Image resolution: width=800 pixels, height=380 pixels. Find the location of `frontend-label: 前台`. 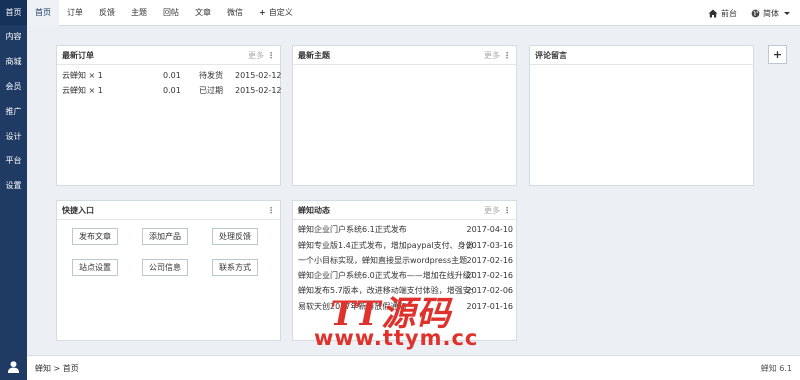

frontend-label: 前台 is located at coordinates (729, 13).